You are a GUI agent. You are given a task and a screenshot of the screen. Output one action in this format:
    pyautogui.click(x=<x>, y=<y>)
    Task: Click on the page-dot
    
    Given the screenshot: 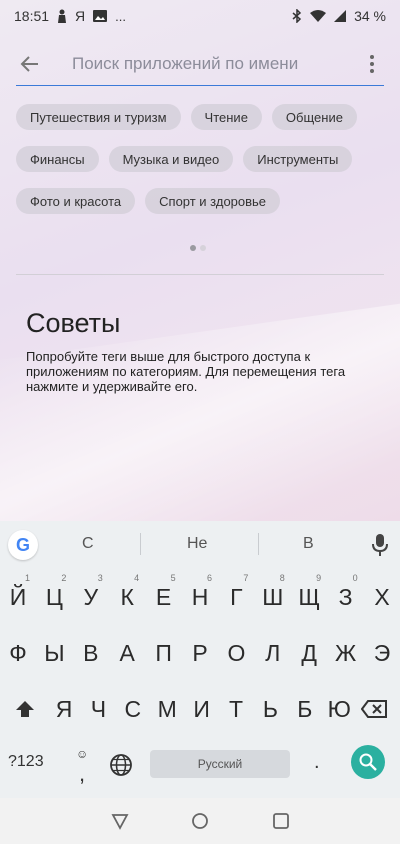 What is the action you would take?
    pyautogui.click(x=203, y=248)
    